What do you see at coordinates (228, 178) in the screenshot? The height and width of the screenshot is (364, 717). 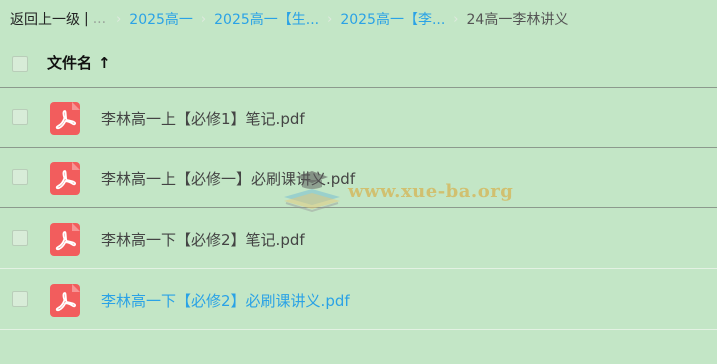 I see `file-name: 李林高一上【必修一】必刷课讲义.pdf` at bounding box center [228, 178].